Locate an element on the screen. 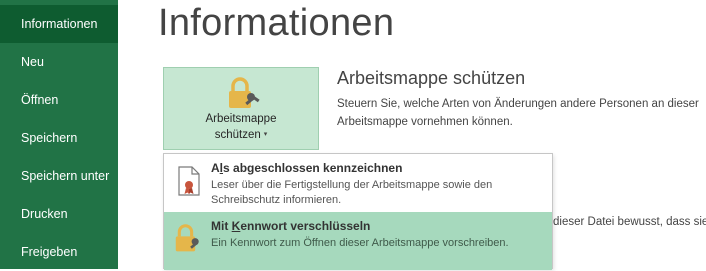 Image resolution: width=706 pixels, height=271 pixels. protect-workbook-button: Arbeitsmappe schützen ▾ is located at coordinates (241, 108).